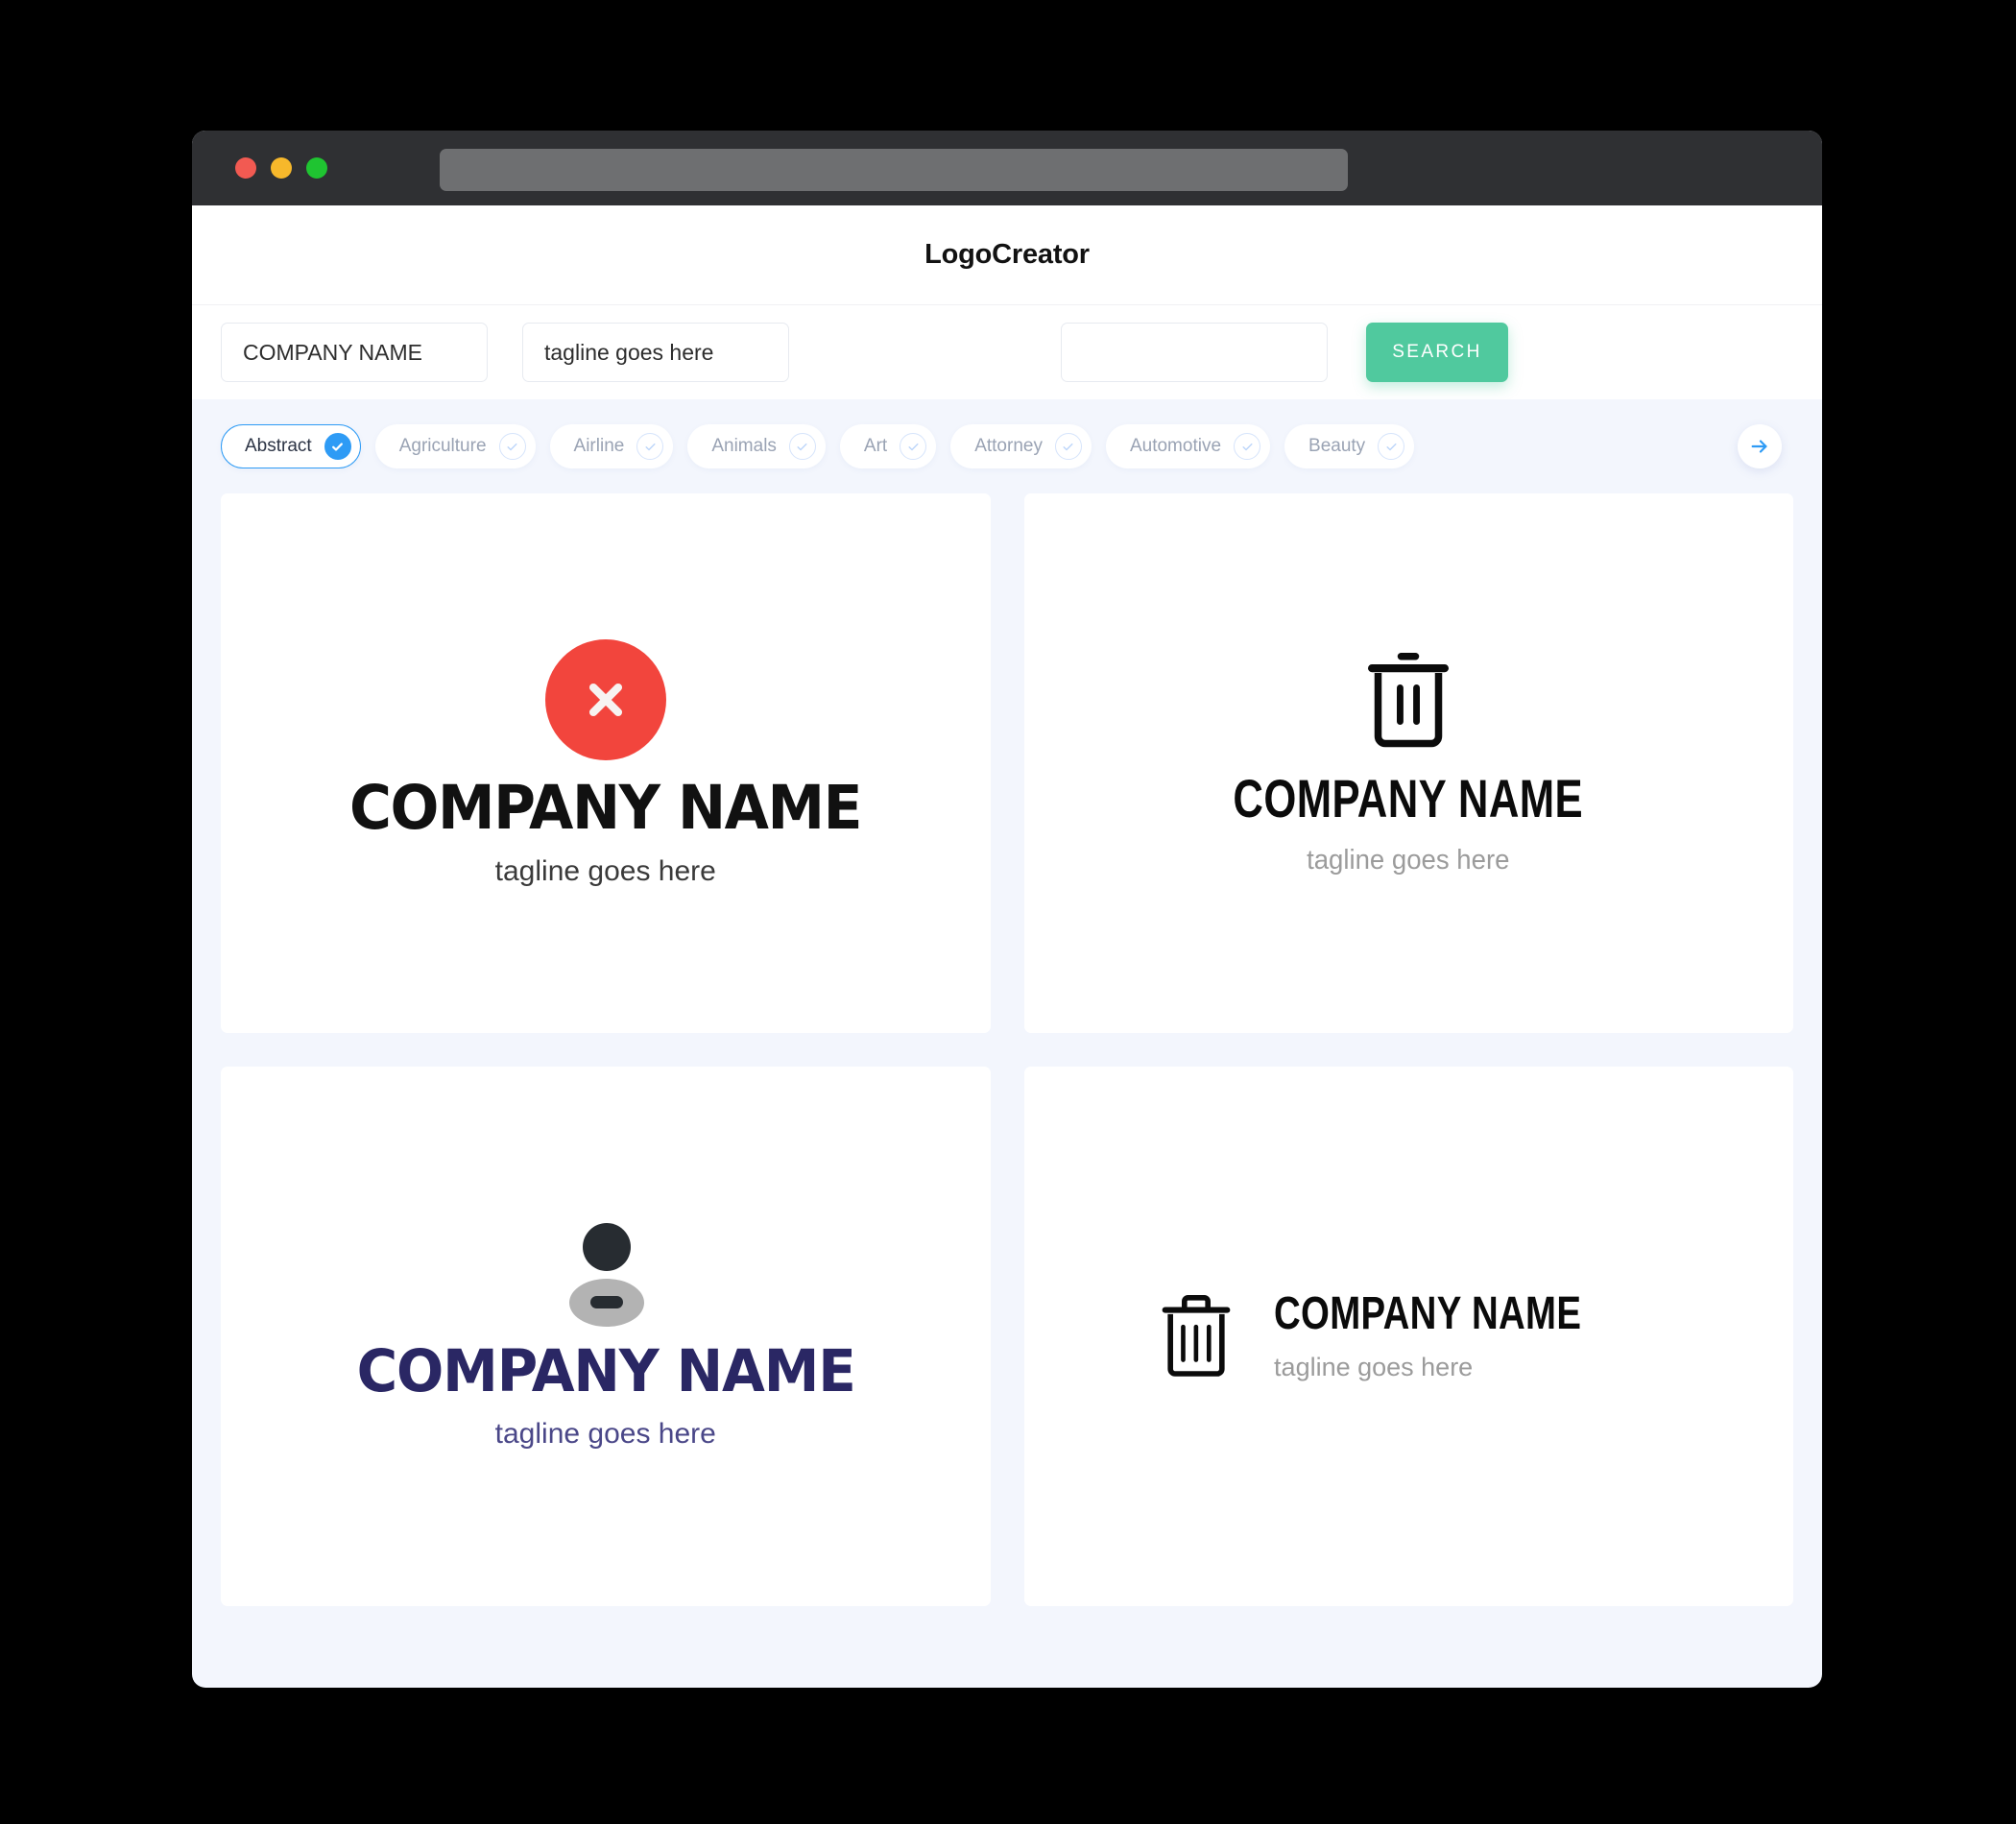  I want to click on browser-address-bar, so click(894, 170).